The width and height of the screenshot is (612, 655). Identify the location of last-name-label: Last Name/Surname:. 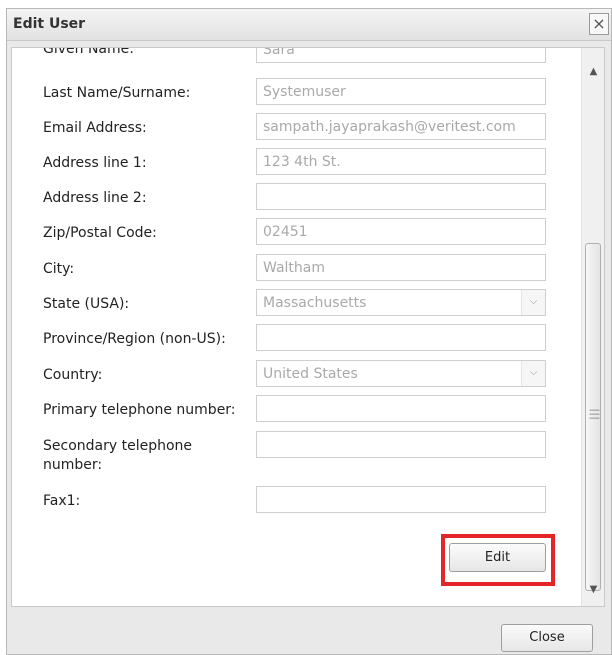
(117, 93).